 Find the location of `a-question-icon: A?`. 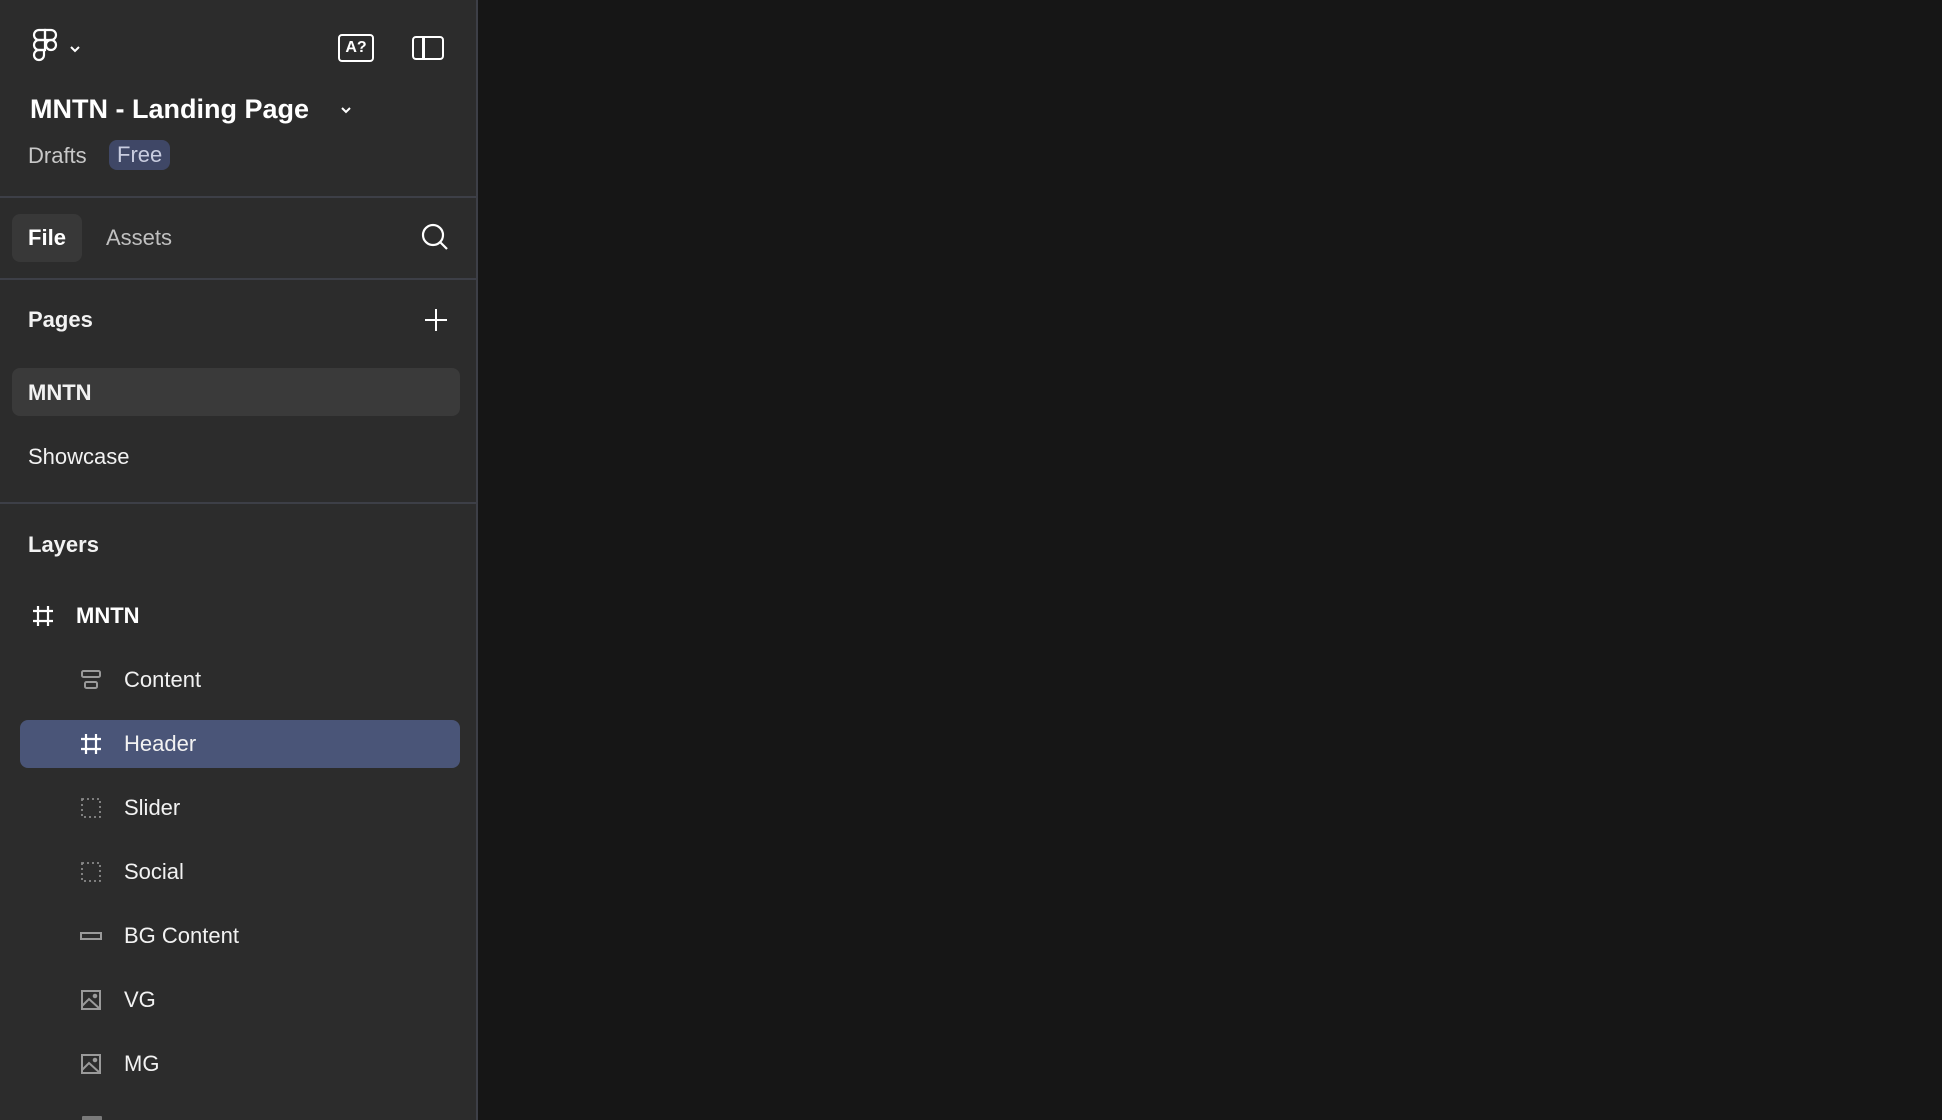

a-question-icon: A? is located at coordinates (356, 47).